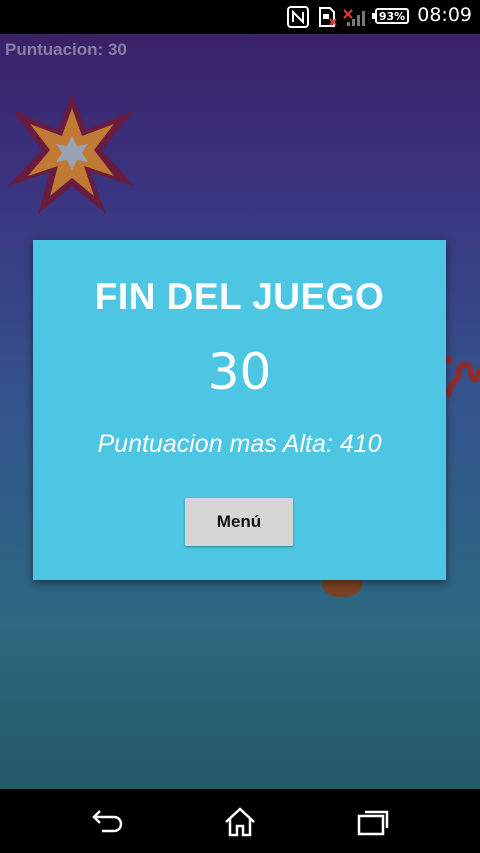  I want to click on enemy-sprite, so click(342, 588).